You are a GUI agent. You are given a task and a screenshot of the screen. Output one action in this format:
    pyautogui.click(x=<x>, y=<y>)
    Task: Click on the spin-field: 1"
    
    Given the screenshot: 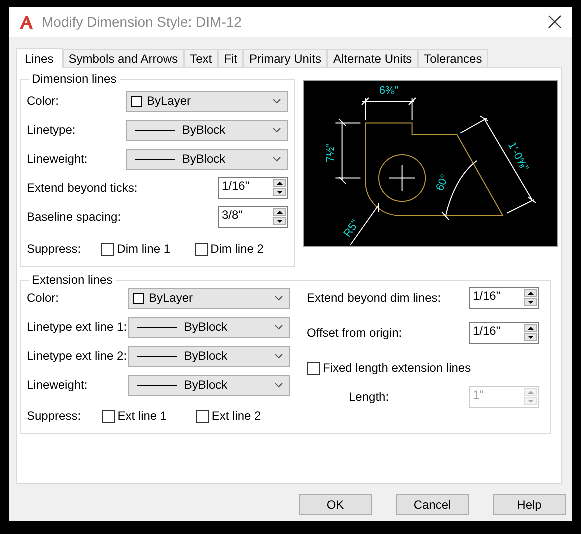 What is the action you would take?
    pyautogui.click(x=504, y=397)
    